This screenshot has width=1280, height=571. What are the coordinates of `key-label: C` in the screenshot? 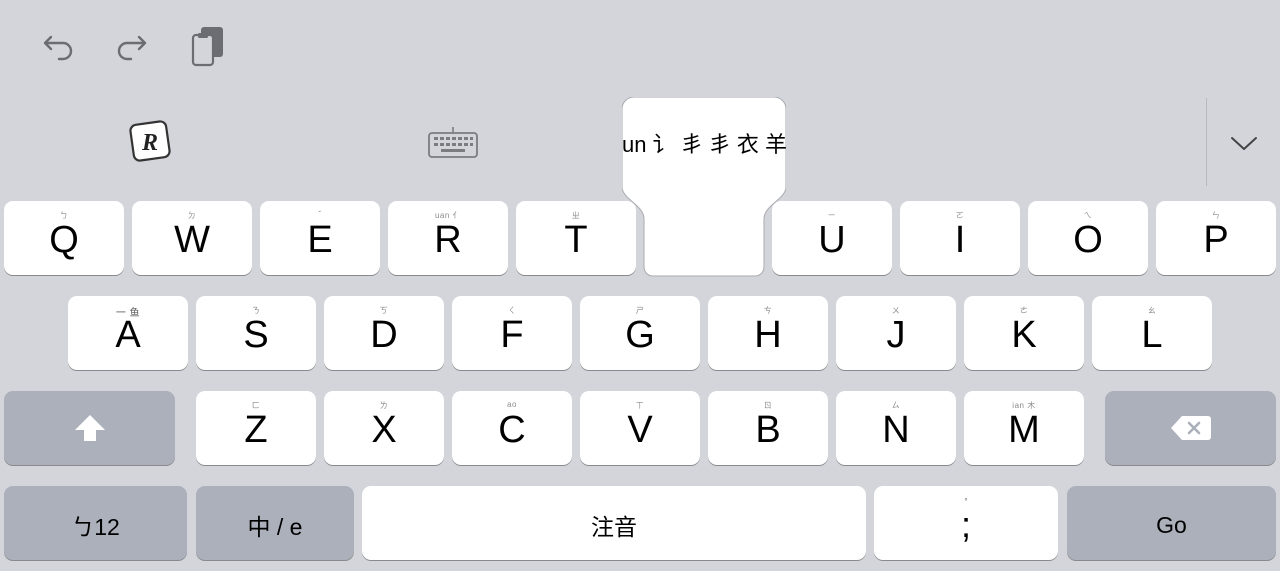 It's located at (512, 429).